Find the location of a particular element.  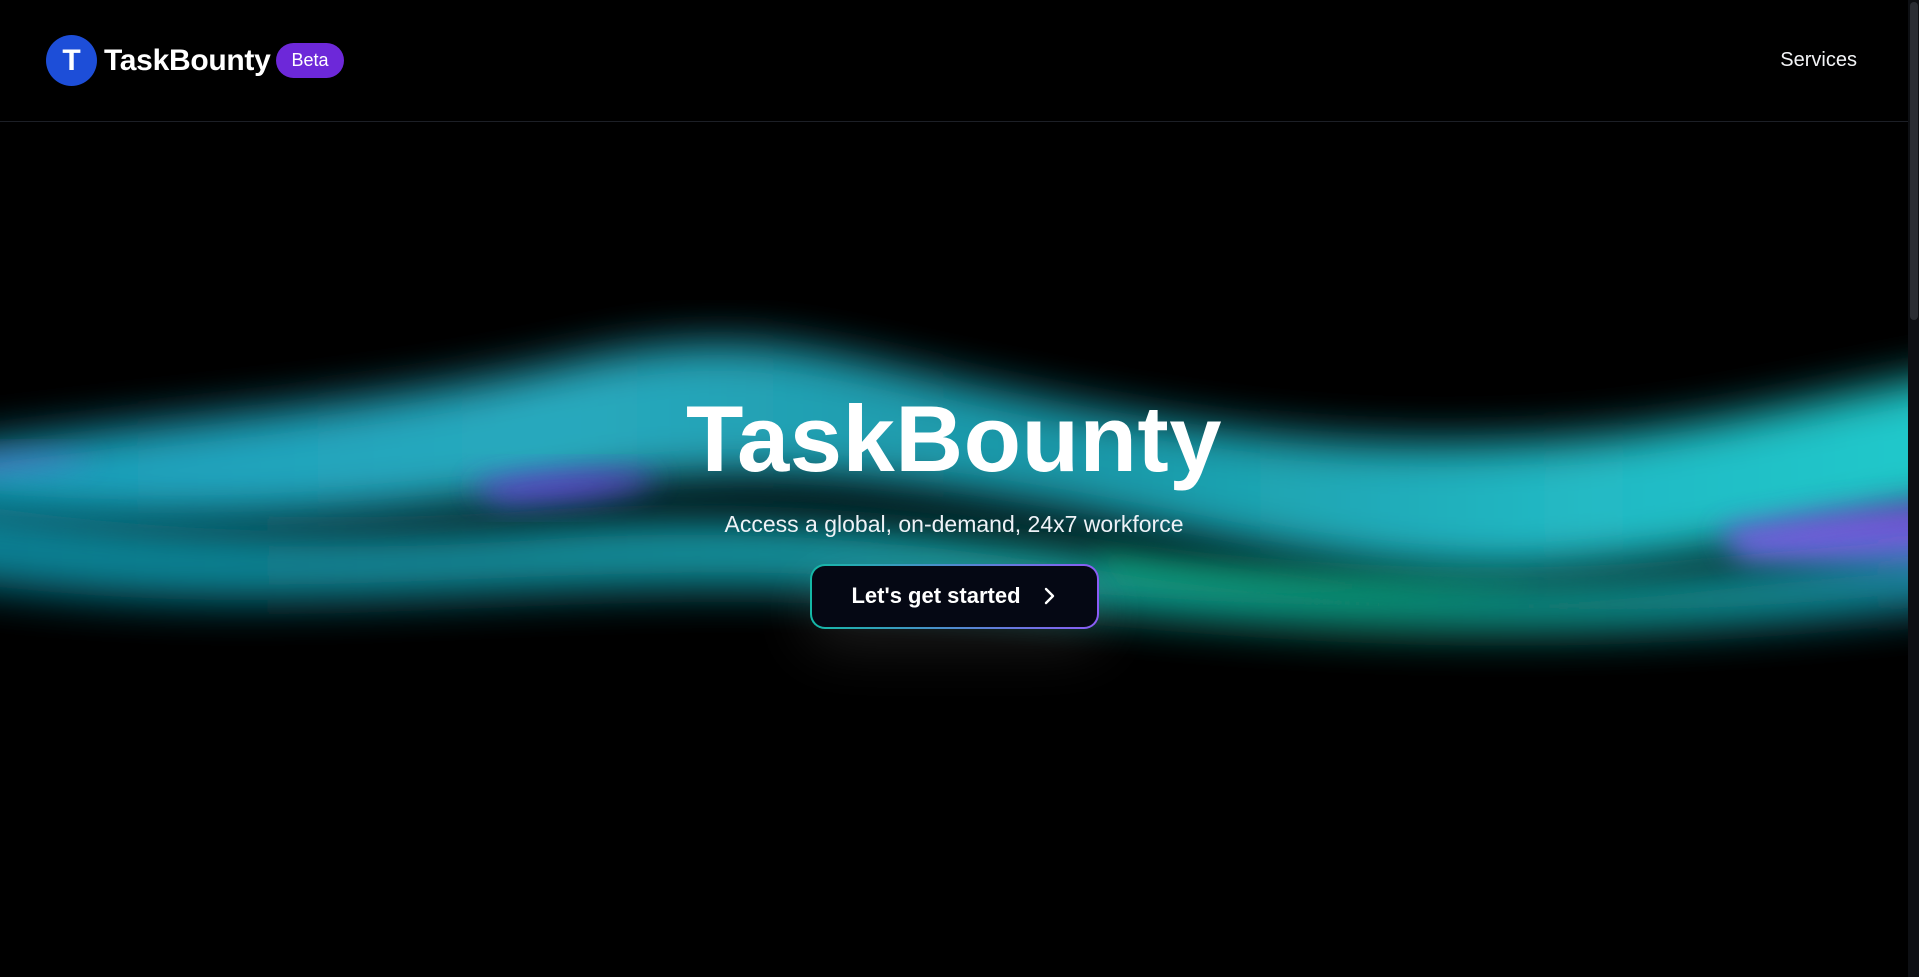

brand: T TaskBounty Beta is located at coordinates (195, 60).